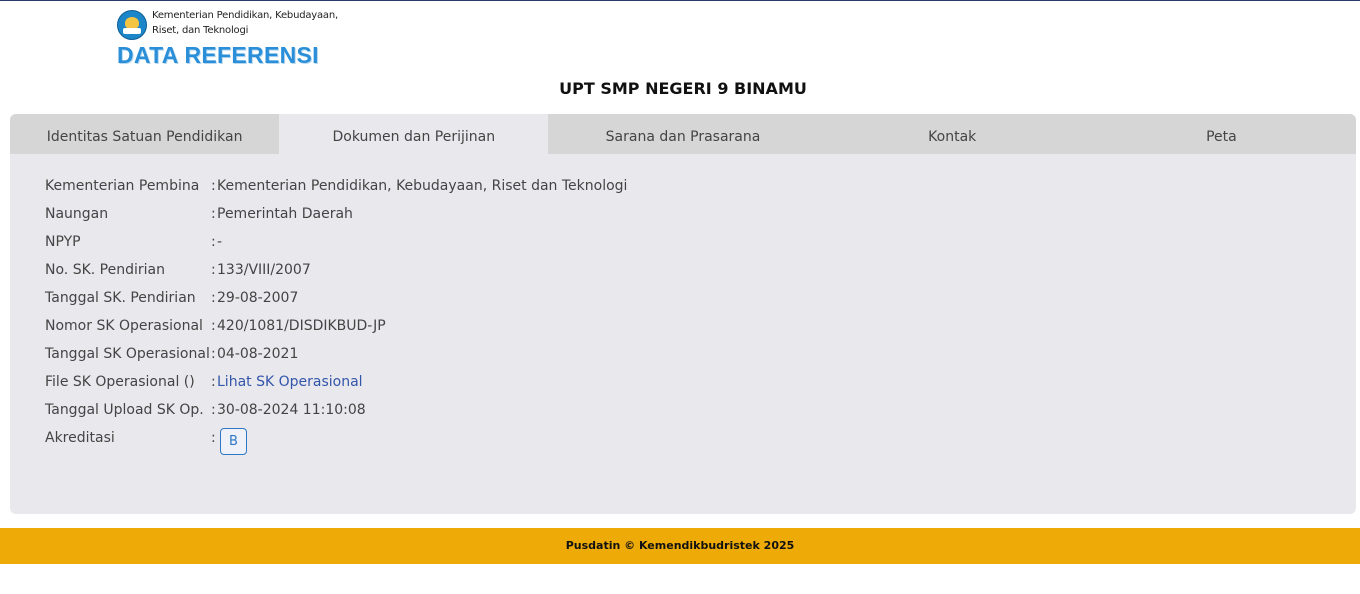 The height and width of the screenshot is (594, 1360). I want to click on footer-text: Pusdatin © Kemendikbudristek 2025, so click(680, 546).